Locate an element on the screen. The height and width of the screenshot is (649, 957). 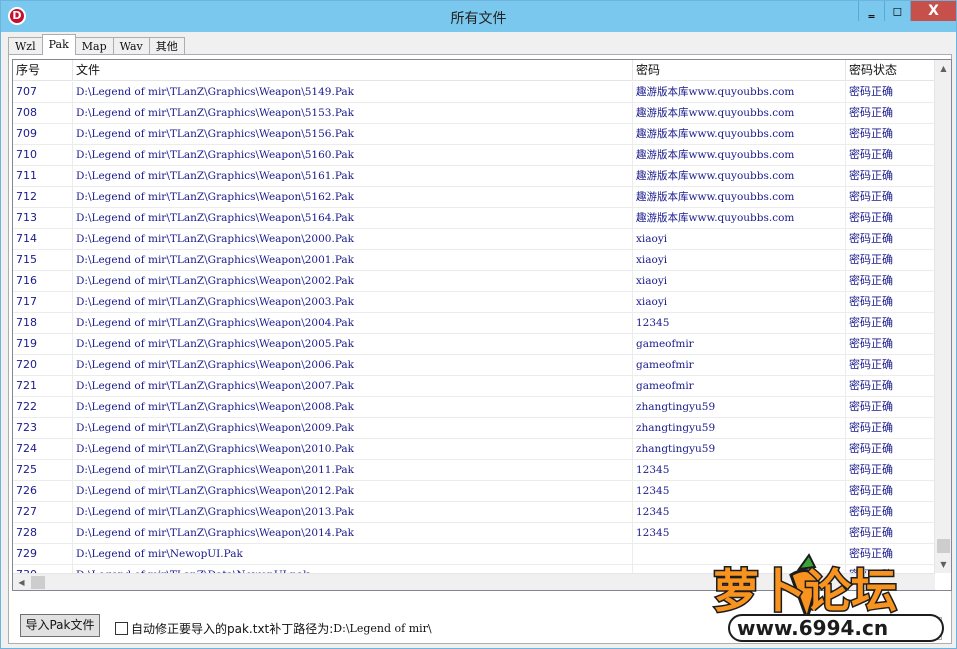
tab-map: Map is located at coordinates (94, 46).